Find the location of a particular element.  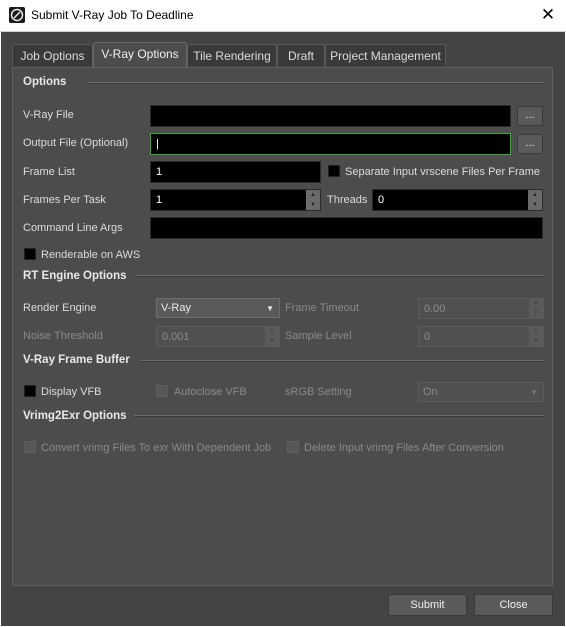

output-file-label: Output File (Optional) is located at coordinates (76, 143).